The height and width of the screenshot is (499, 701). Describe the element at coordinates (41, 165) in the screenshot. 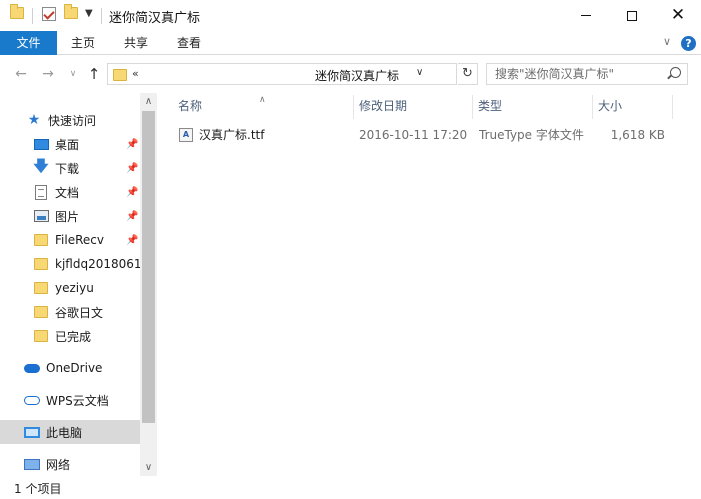

I see `download-icon: 🡇` at that location.